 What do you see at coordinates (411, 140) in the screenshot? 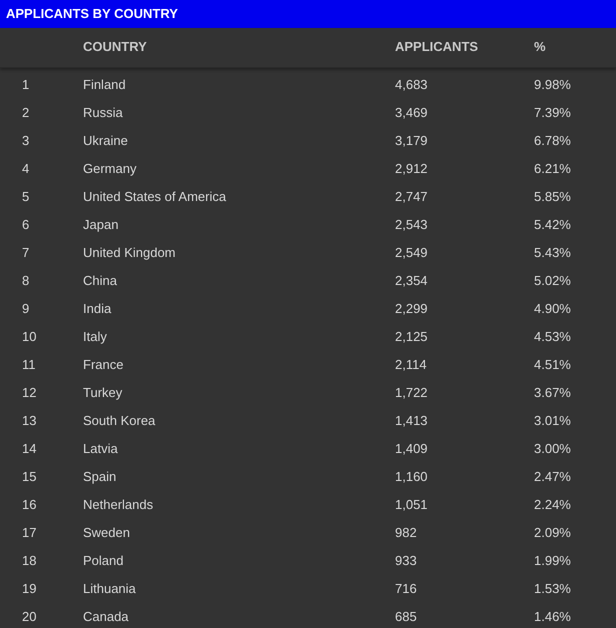
I see `applicants-cell: 3,179` at bounding box center [411, 140].